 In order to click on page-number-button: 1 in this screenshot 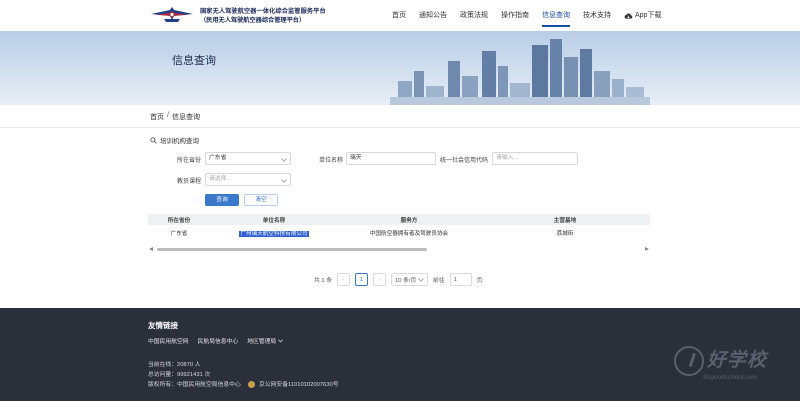, I will do `click(362, 279)`.